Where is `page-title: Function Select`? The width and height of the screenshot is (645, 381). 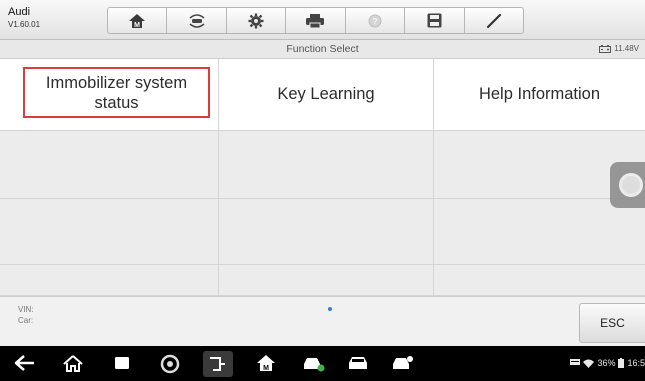
page-title: Function Select is located at coordinates (322, 49).